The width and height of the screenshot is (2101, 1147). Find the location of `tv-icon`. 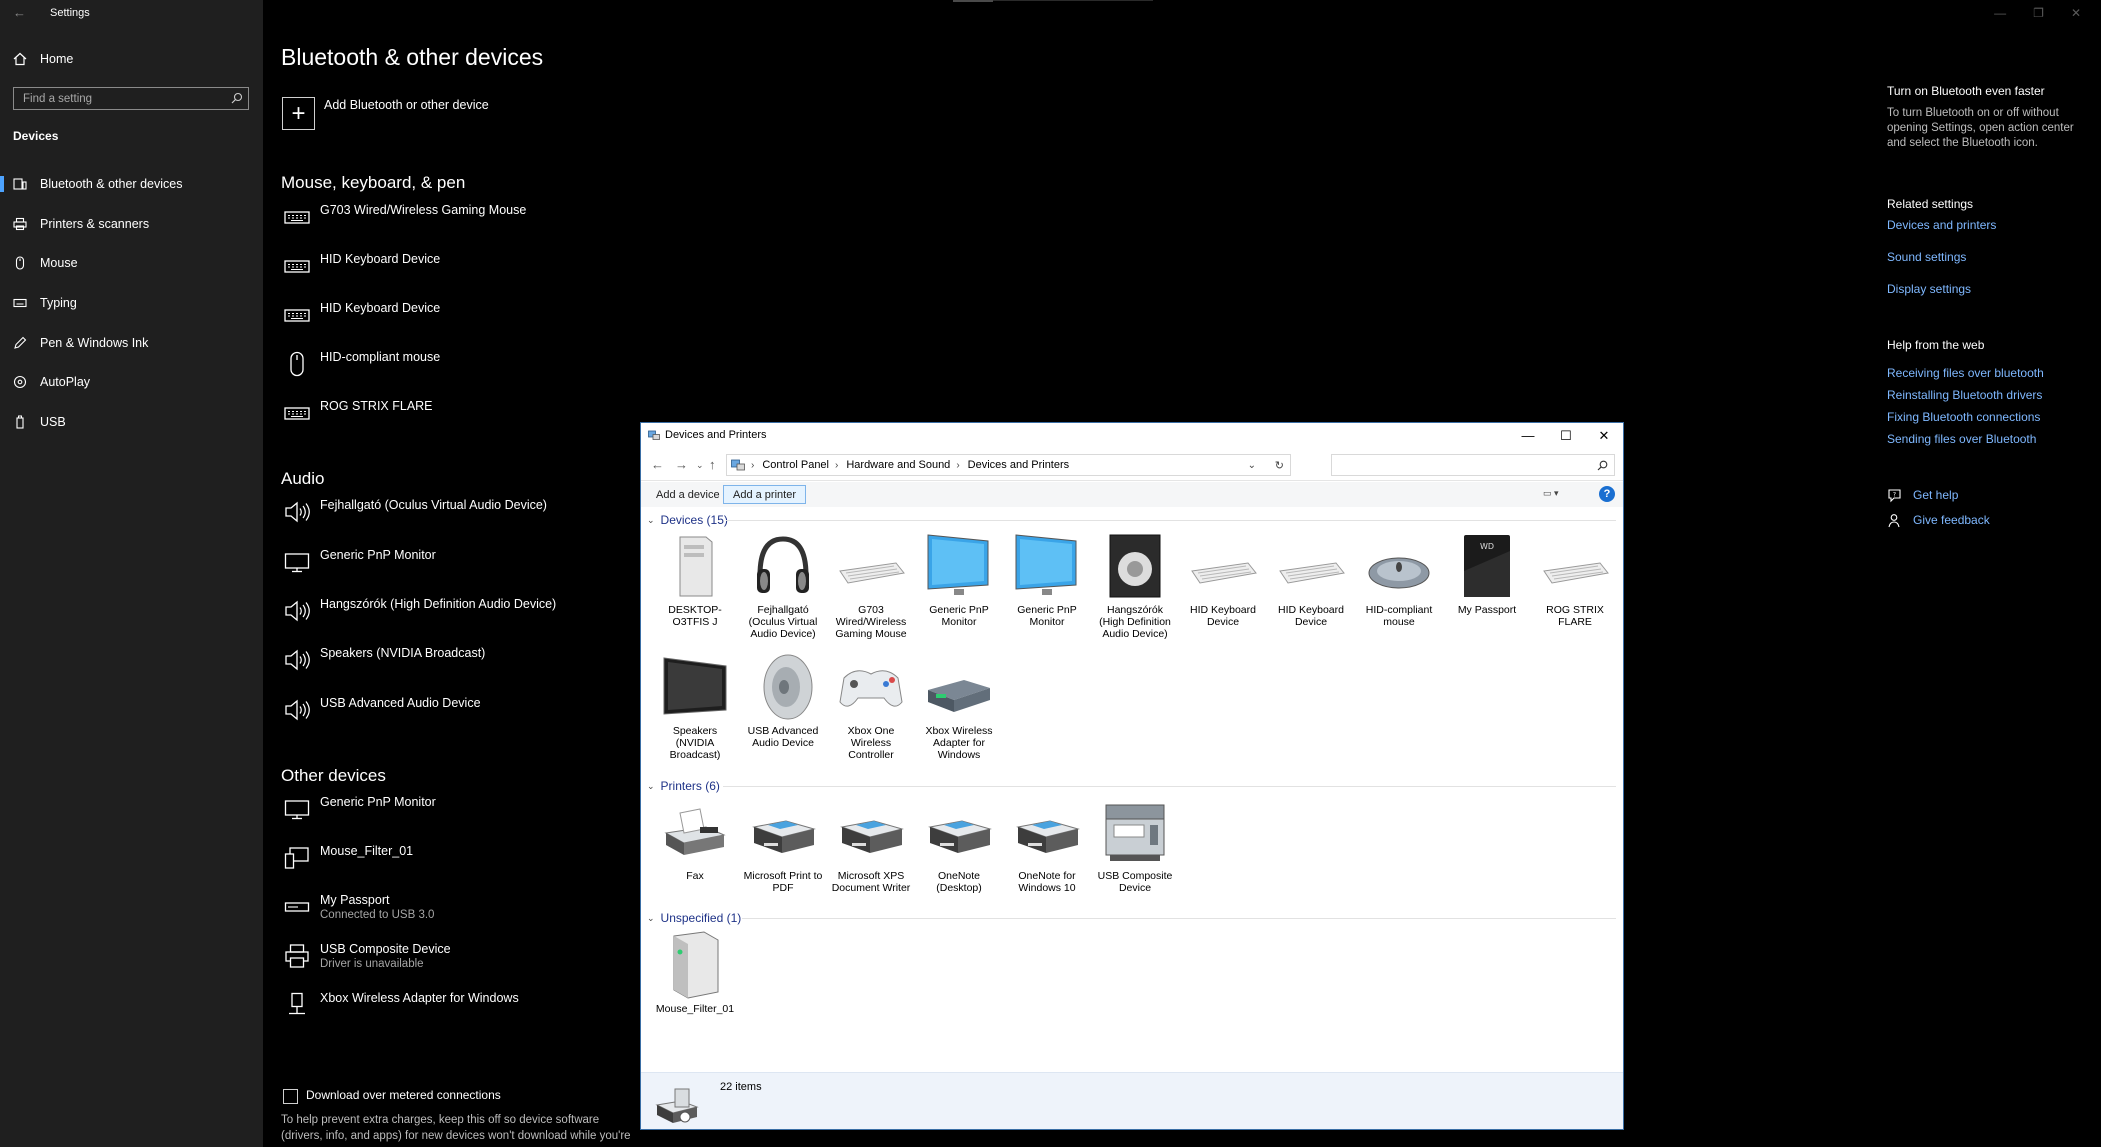

tv-icon is located at coordinates (695, 687).